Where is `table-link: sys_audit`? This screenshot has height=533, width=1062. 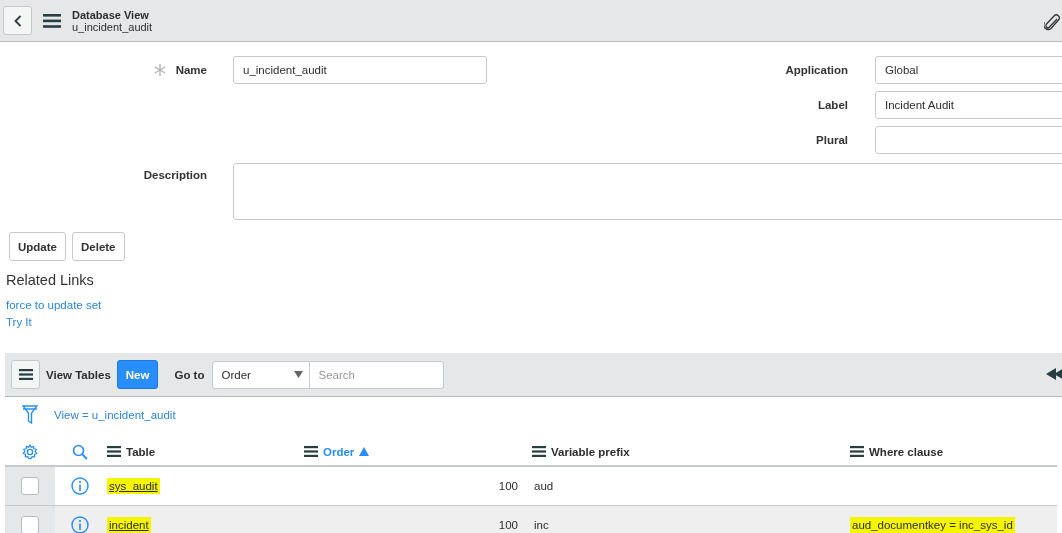 table-link: sys_audit is located at coordinates (133, 486).